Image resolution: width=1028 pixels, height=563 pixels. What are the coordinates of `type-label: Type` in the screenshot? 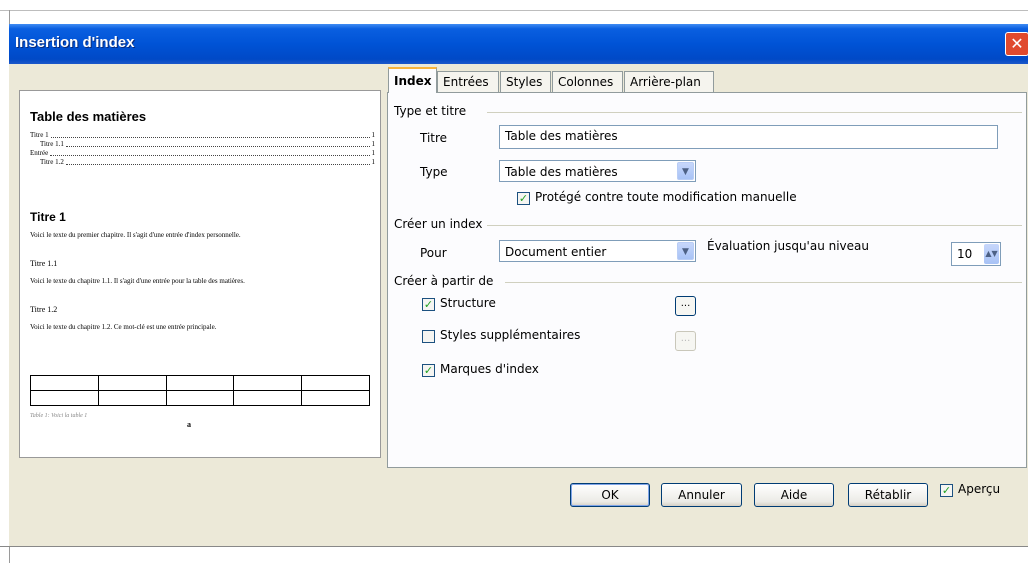 It's located at (434, 172).